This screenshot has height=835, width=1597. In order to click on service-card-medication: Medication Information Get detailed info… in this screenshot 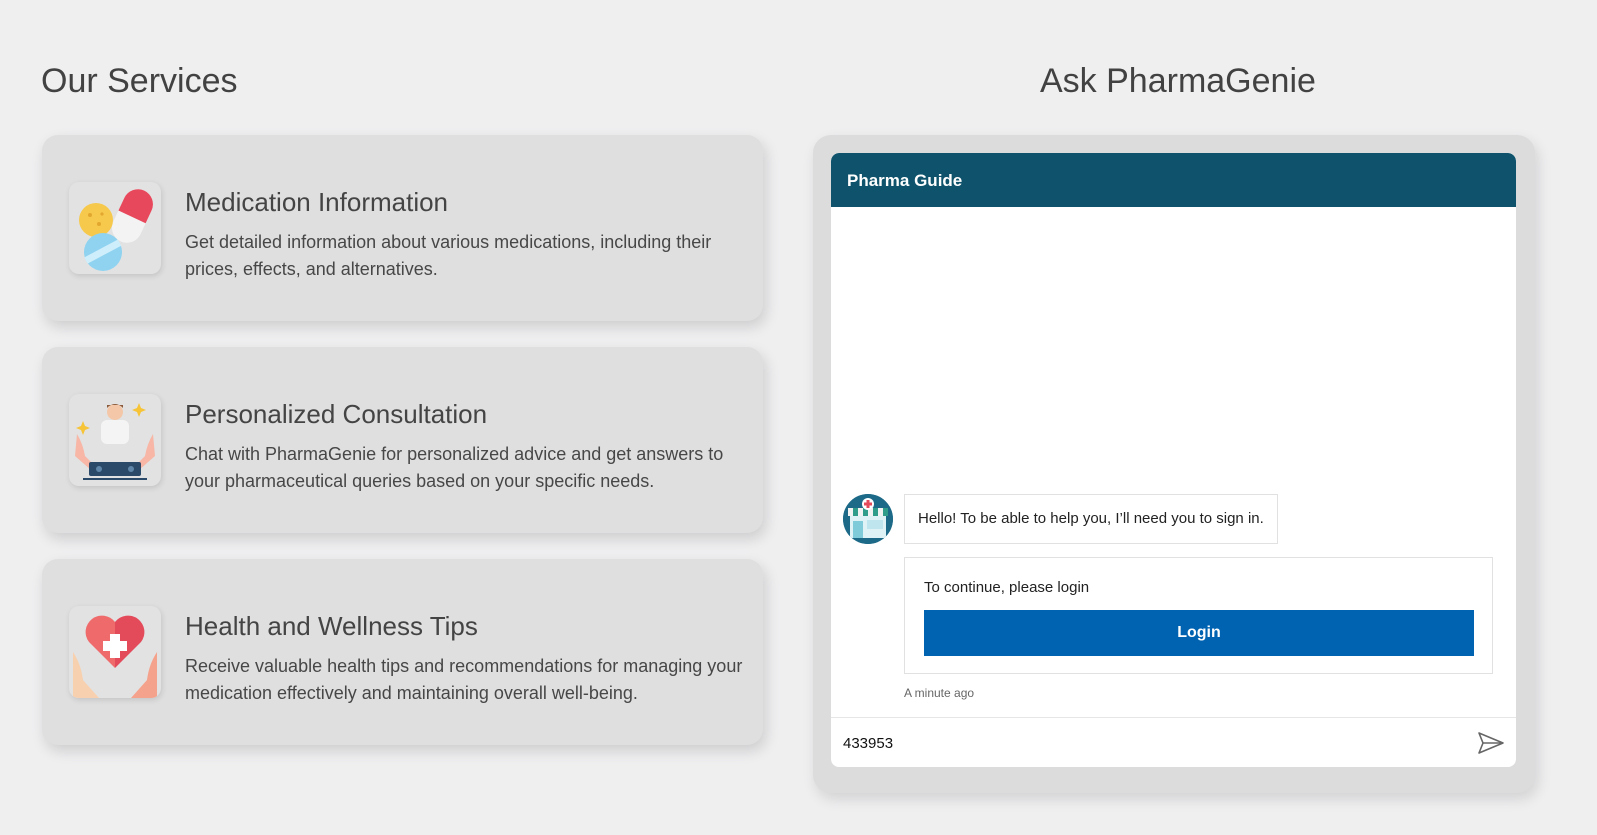, I will do `click(402, 228)`.